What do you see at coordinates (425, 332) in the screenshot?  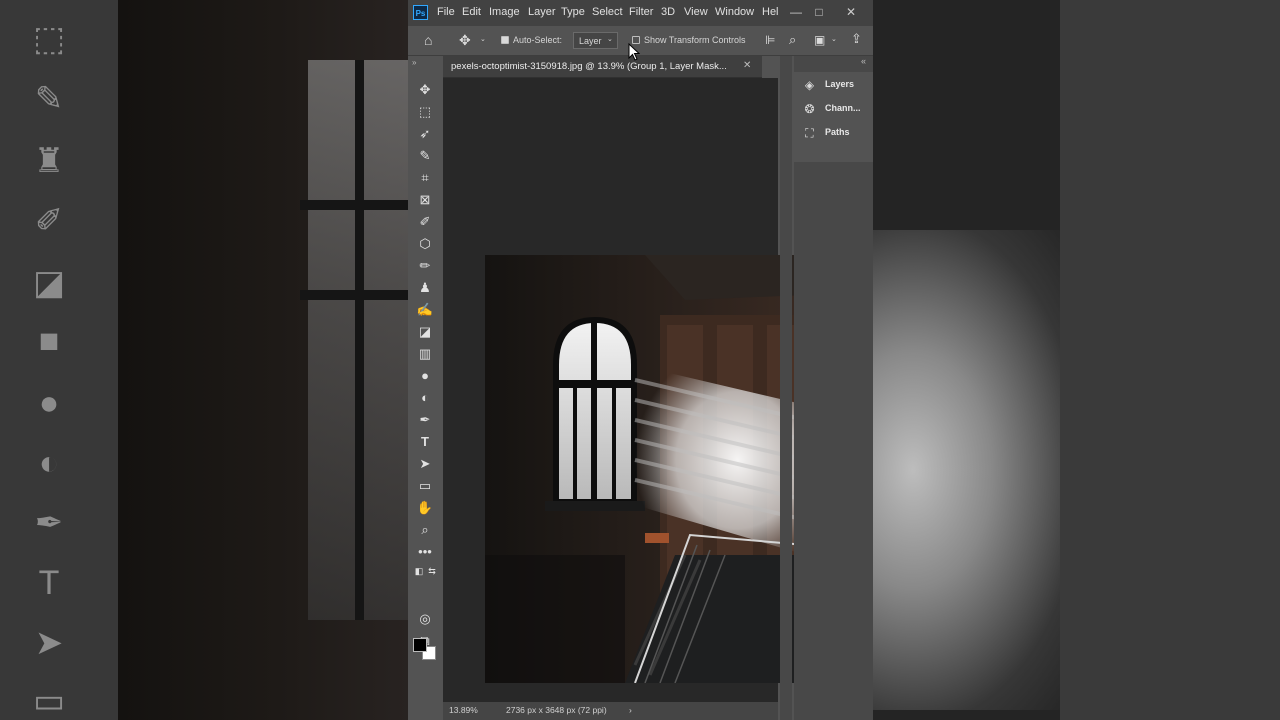 I see `eraser-icon: ◪` at bounding box center [425, 332].